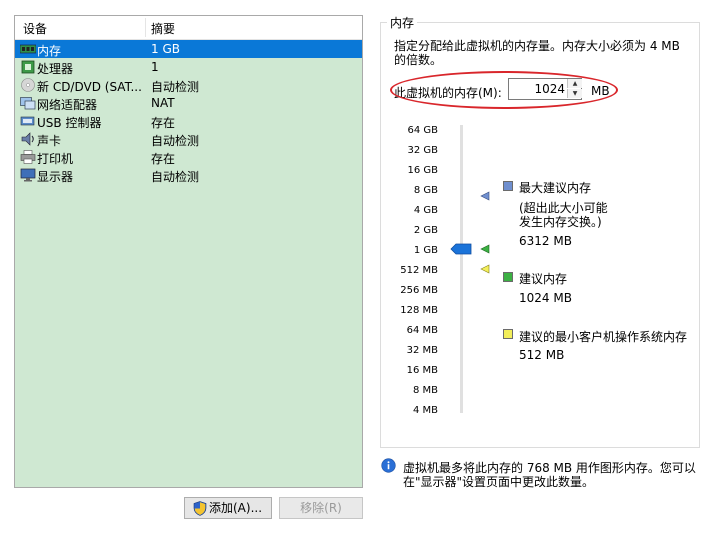 The image size is (715, 534). I want to click on device-row-display: 显示器 自动检测, so click(188, 175).